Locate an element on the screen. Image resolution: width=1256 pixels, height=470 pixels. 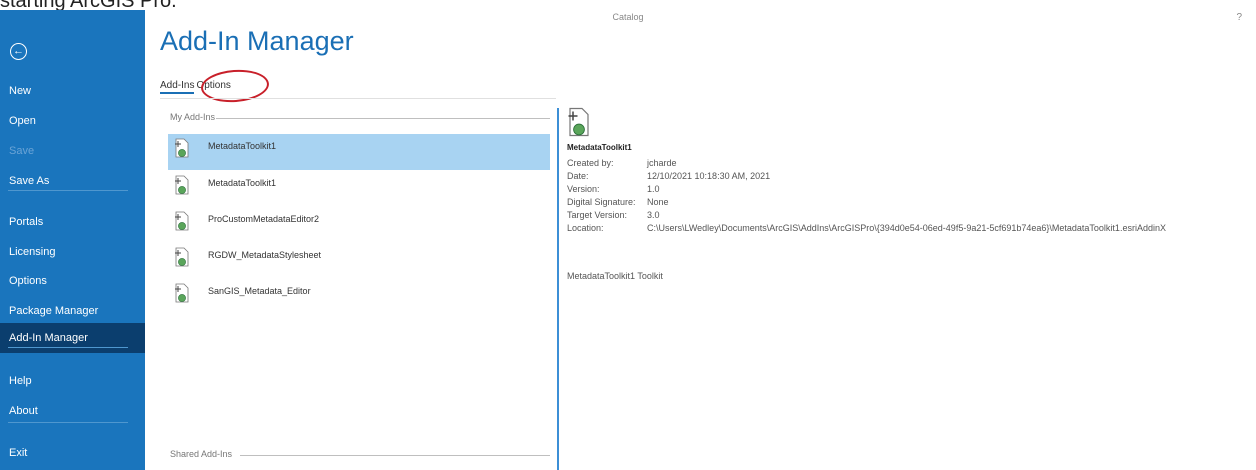
detail-label-created-by: Created by: is located at coordinates (590, 163).